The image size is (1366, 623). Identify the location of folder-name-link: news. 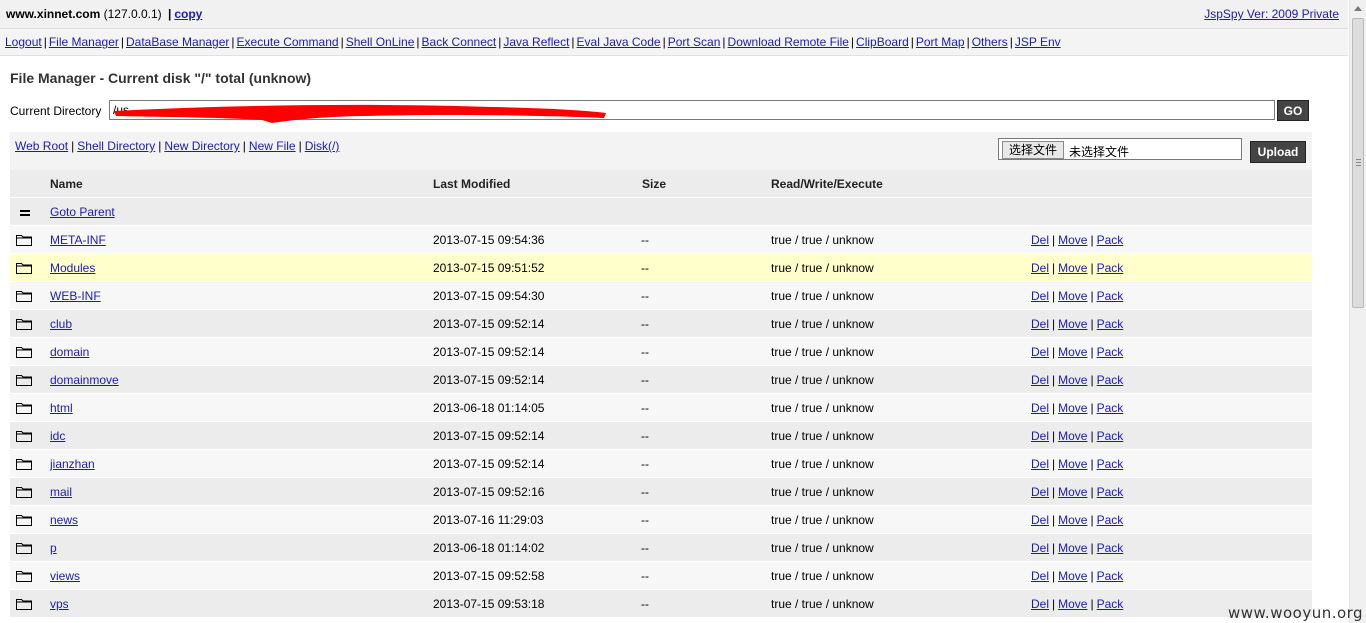
(64, 520).